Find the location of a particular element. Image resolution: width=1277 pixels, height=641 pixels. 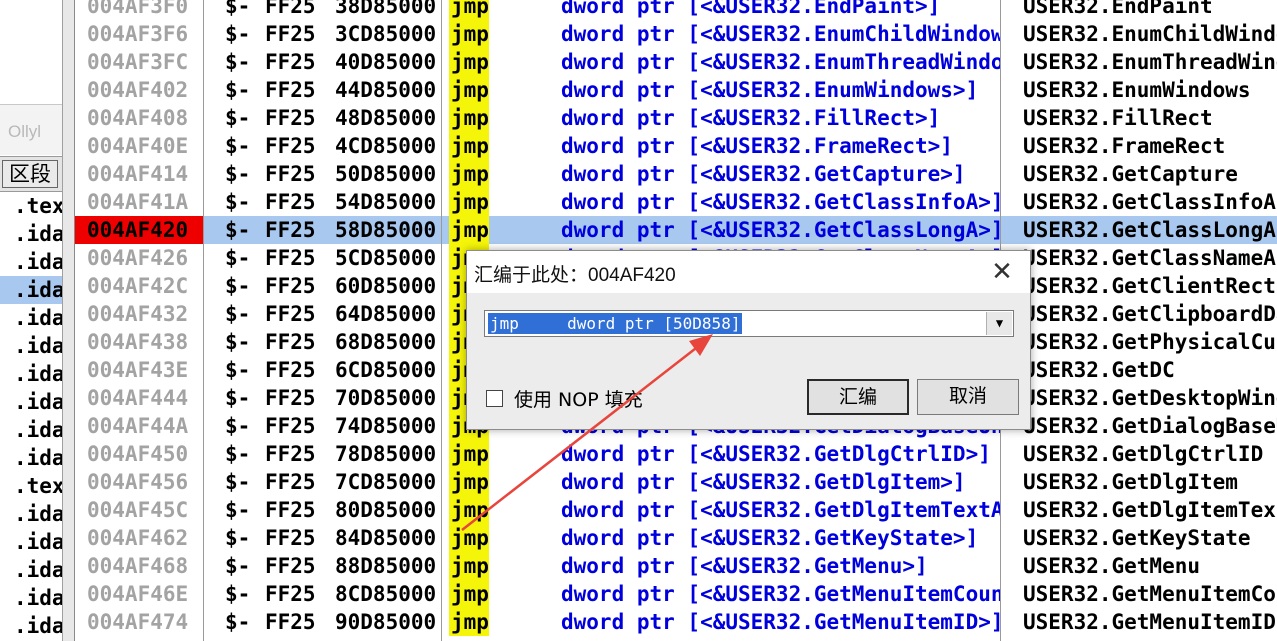

comment-cell: USER32.GetClientRect is located at coordinates (1149, 286).